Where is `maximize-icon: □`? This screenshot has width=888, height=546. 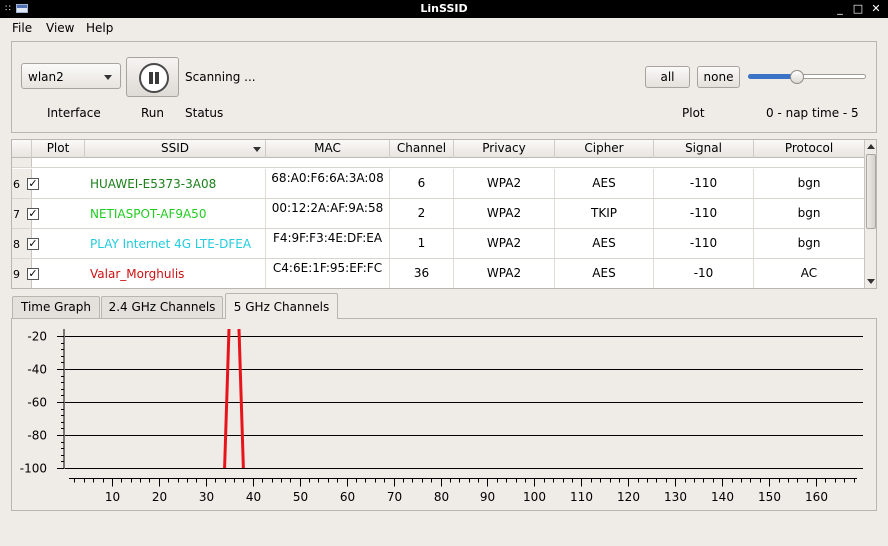
maximize-icon: □ is located at coordinates (858, 9).